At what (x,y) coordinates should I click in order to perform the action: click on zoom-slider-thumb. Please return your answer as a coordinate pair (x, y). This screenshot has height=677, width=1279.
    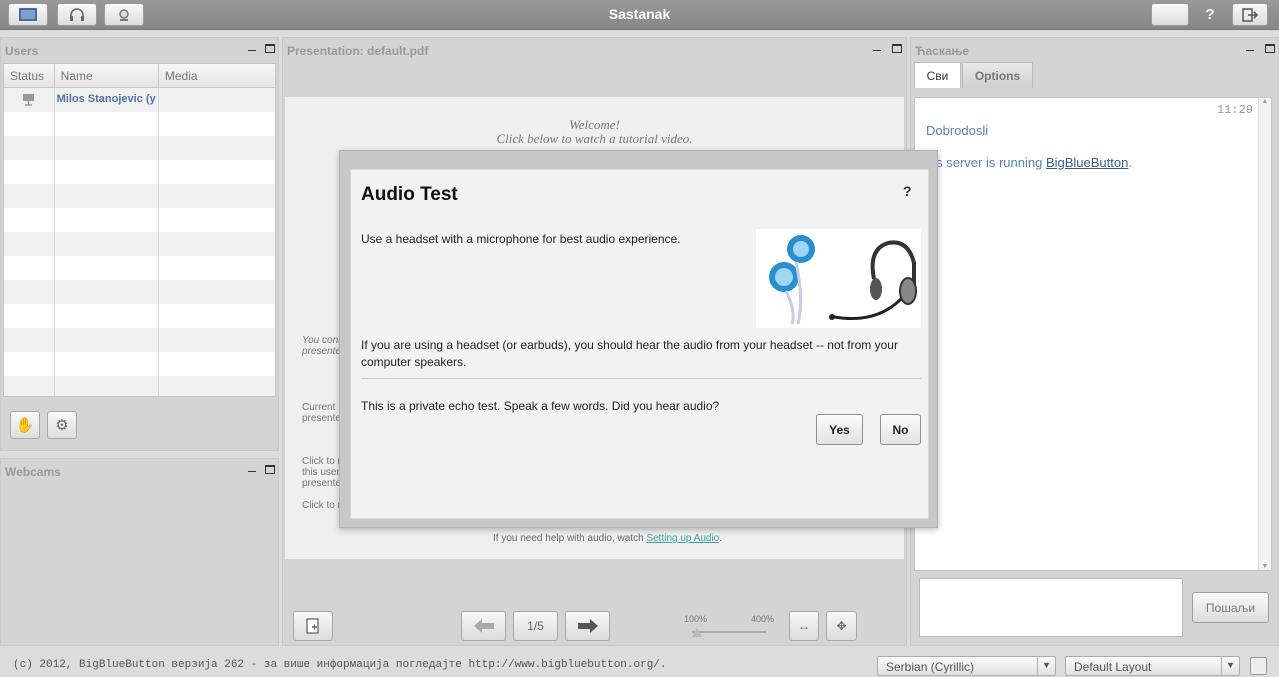
    Looking at the image, I should click on (697, 632).